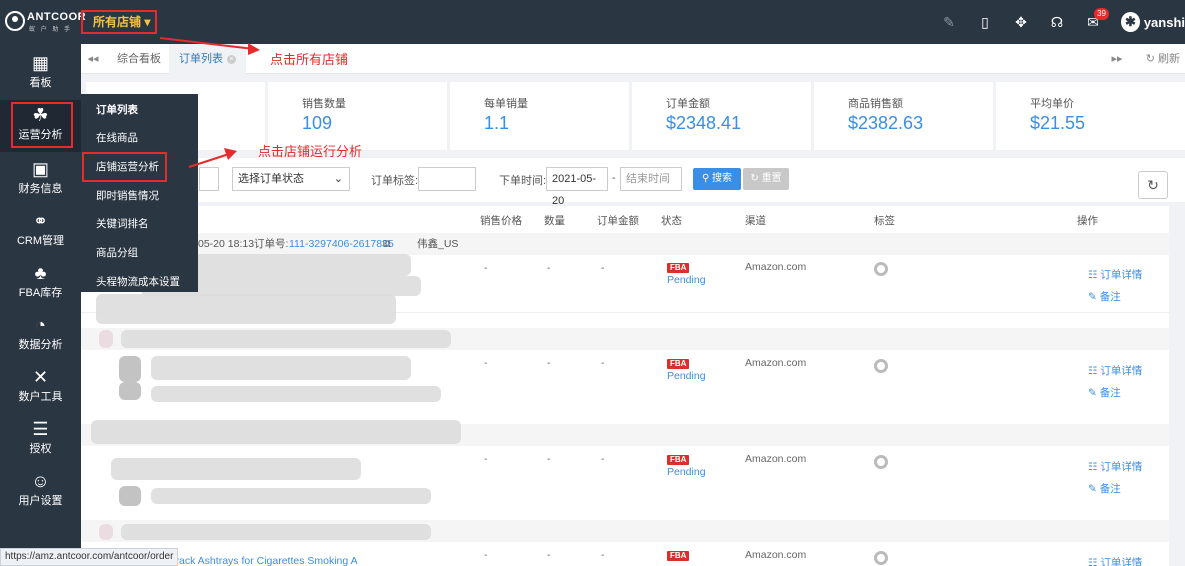 This screenshot has height=566, width=1185. Describe the element at coordinates (438, 244) in the screenshot. I see `store-name: 伟鑫_US` at that location.